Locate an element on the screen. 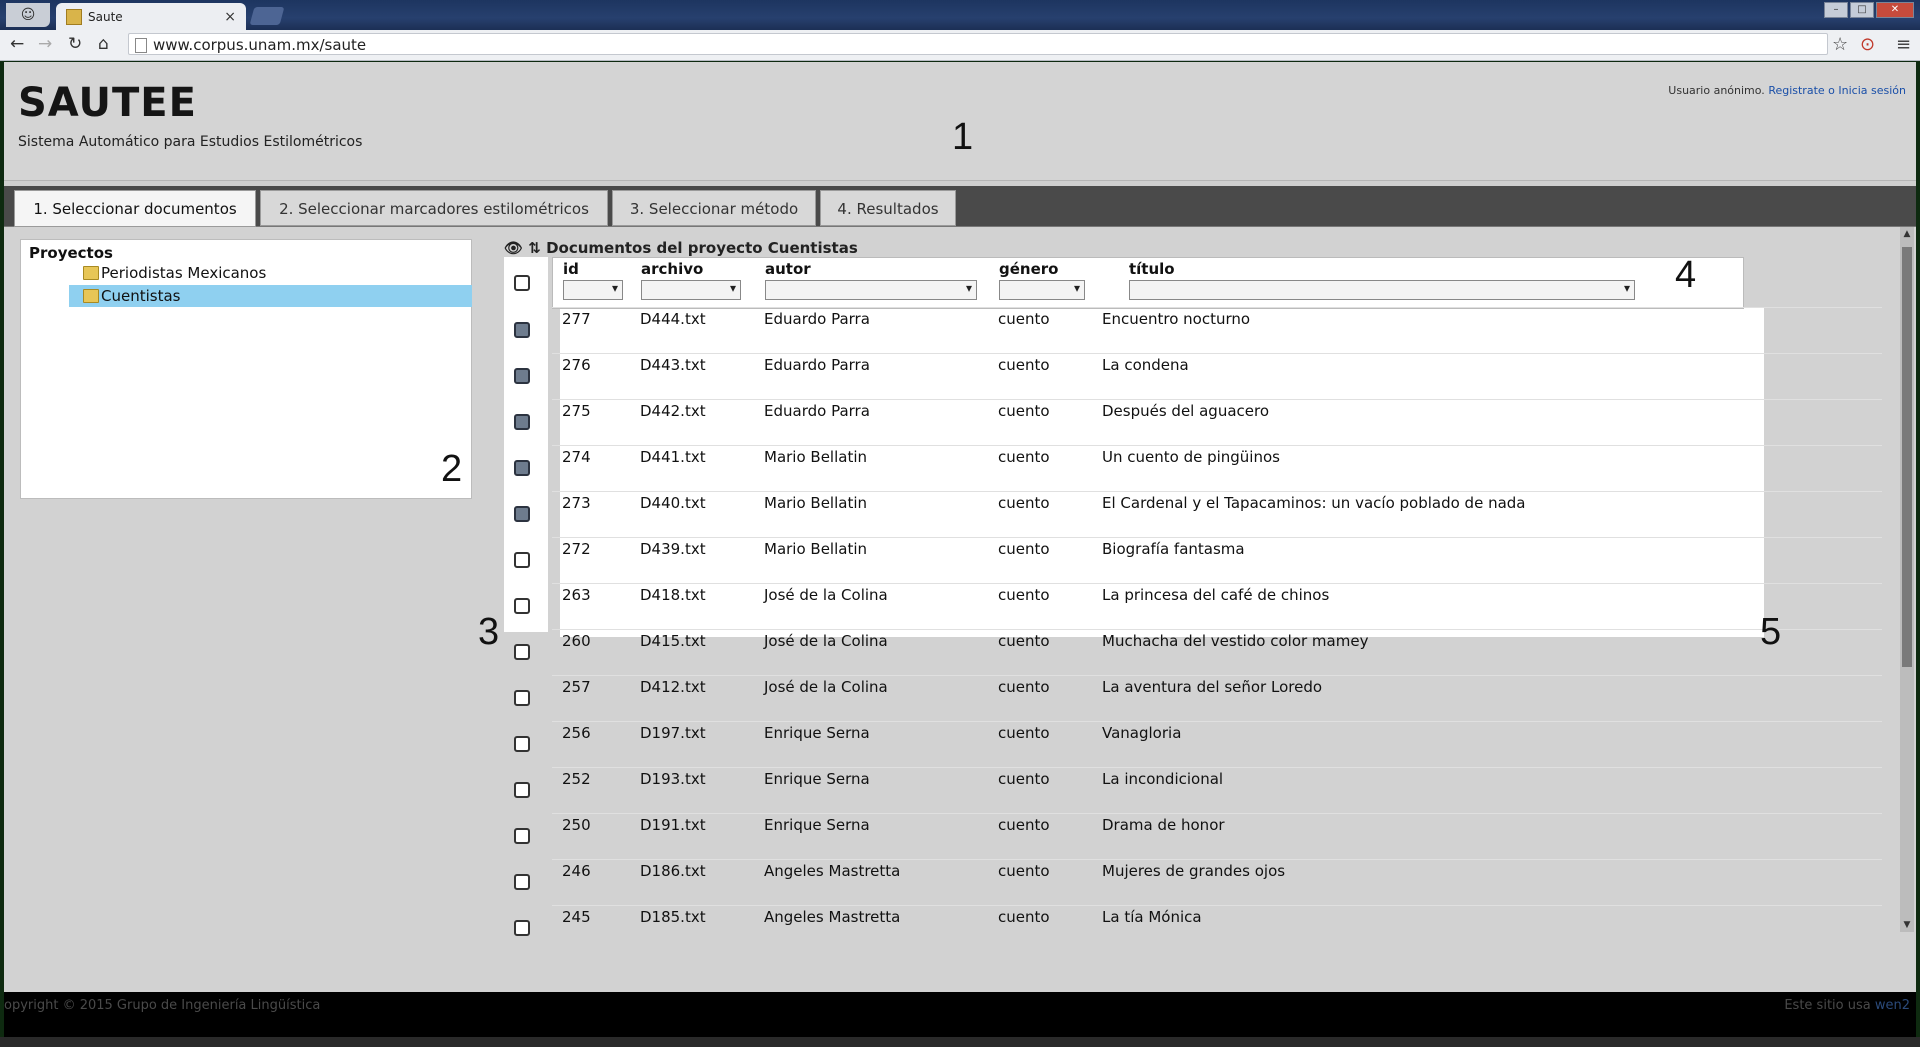  col-header-genero: género is located at coordinates (1028, 269).